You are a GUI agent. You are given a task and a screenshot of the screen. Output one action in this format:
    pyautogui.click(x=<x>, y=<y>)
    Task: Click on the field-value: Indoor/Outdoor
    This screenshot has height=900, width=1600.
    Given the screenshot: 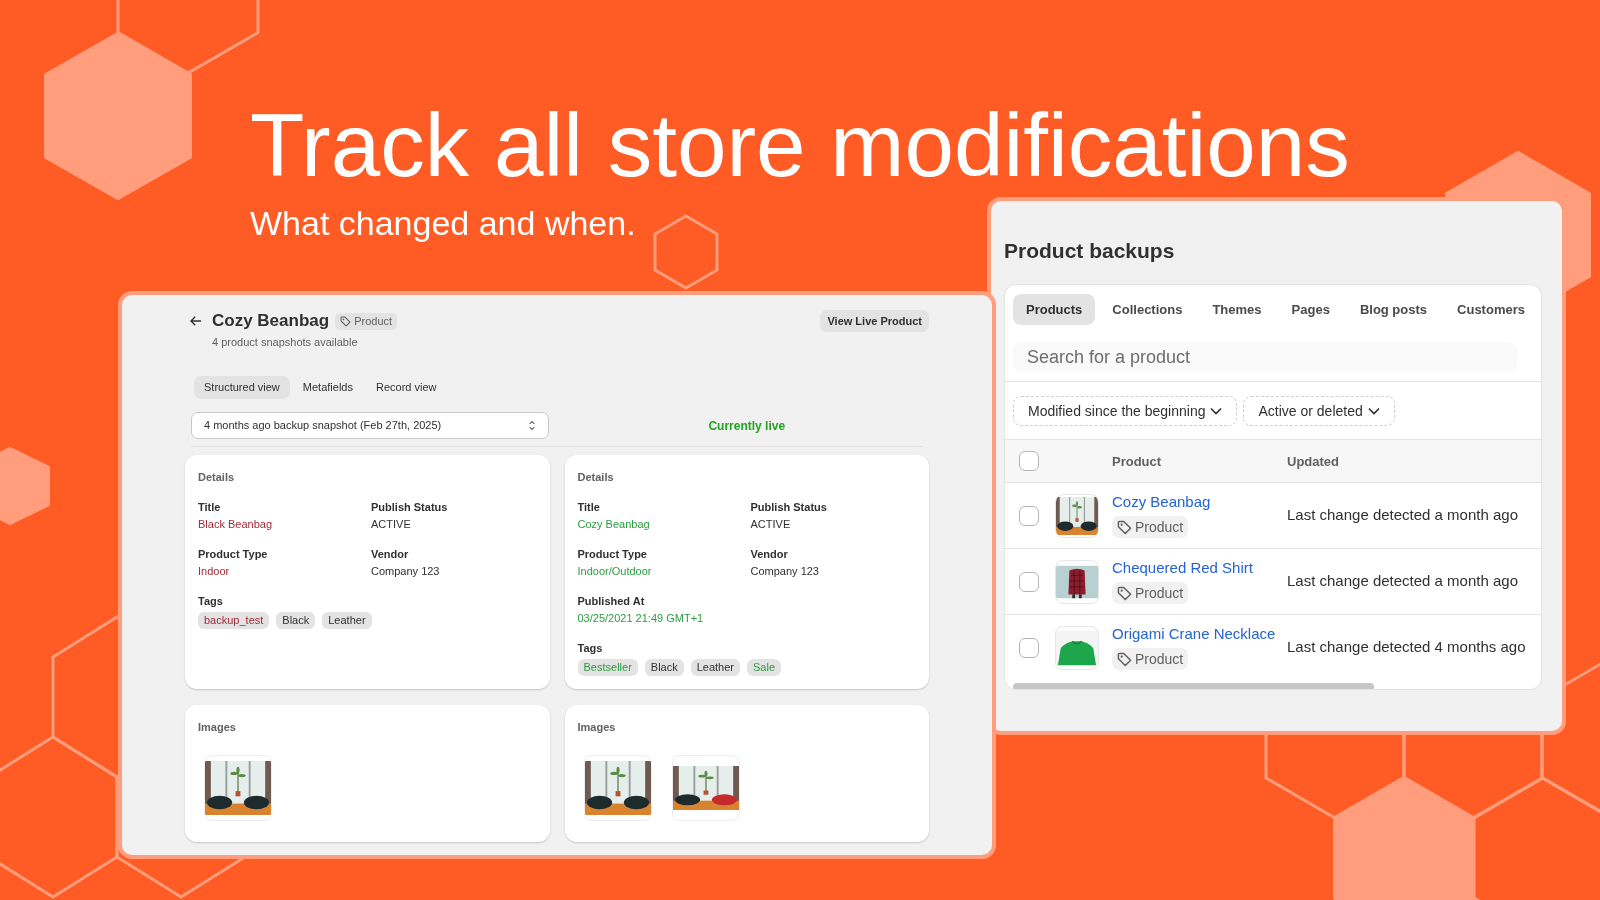 What is the action you would take?
    pyautogui.click(x=614, y=571)
    